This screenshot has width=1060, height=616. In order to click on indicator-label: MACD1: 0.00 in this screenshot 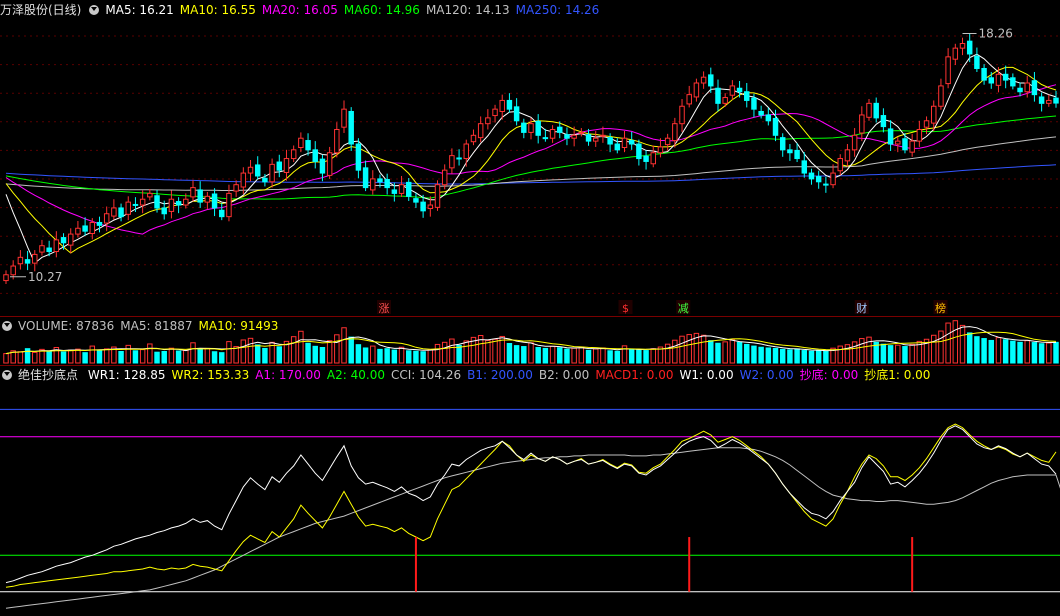, I will do `click(634, 375)`.